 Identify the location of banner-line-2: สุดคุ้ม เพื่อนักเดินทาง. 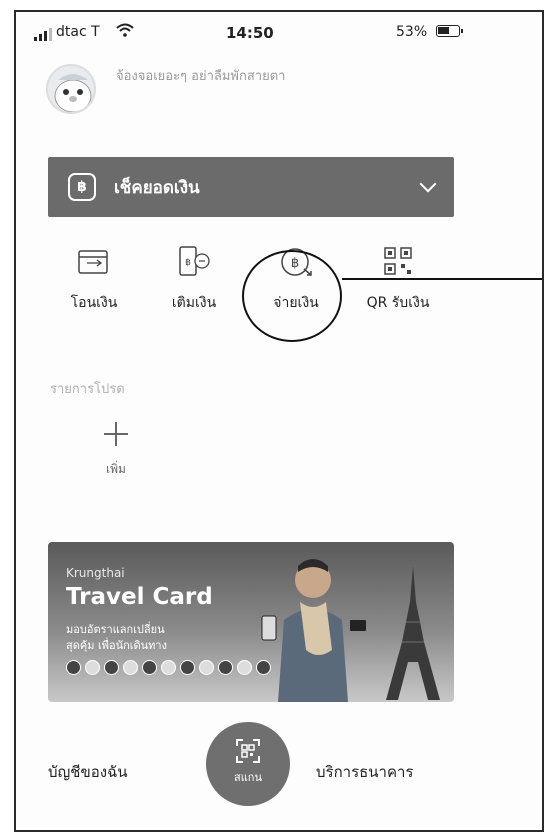
(116, 645).